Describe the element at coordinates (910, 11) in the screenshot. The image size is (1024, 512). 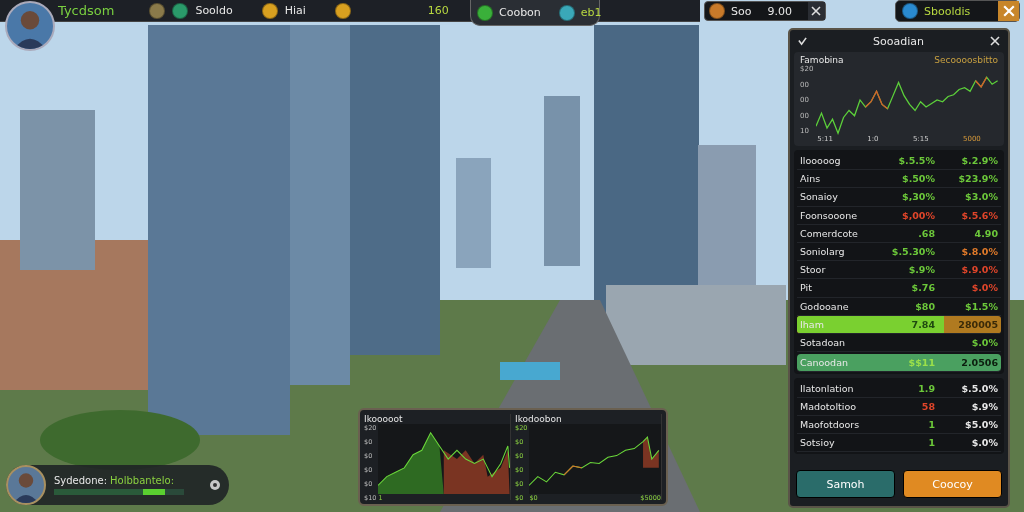
I see `gem-icon` at that location.